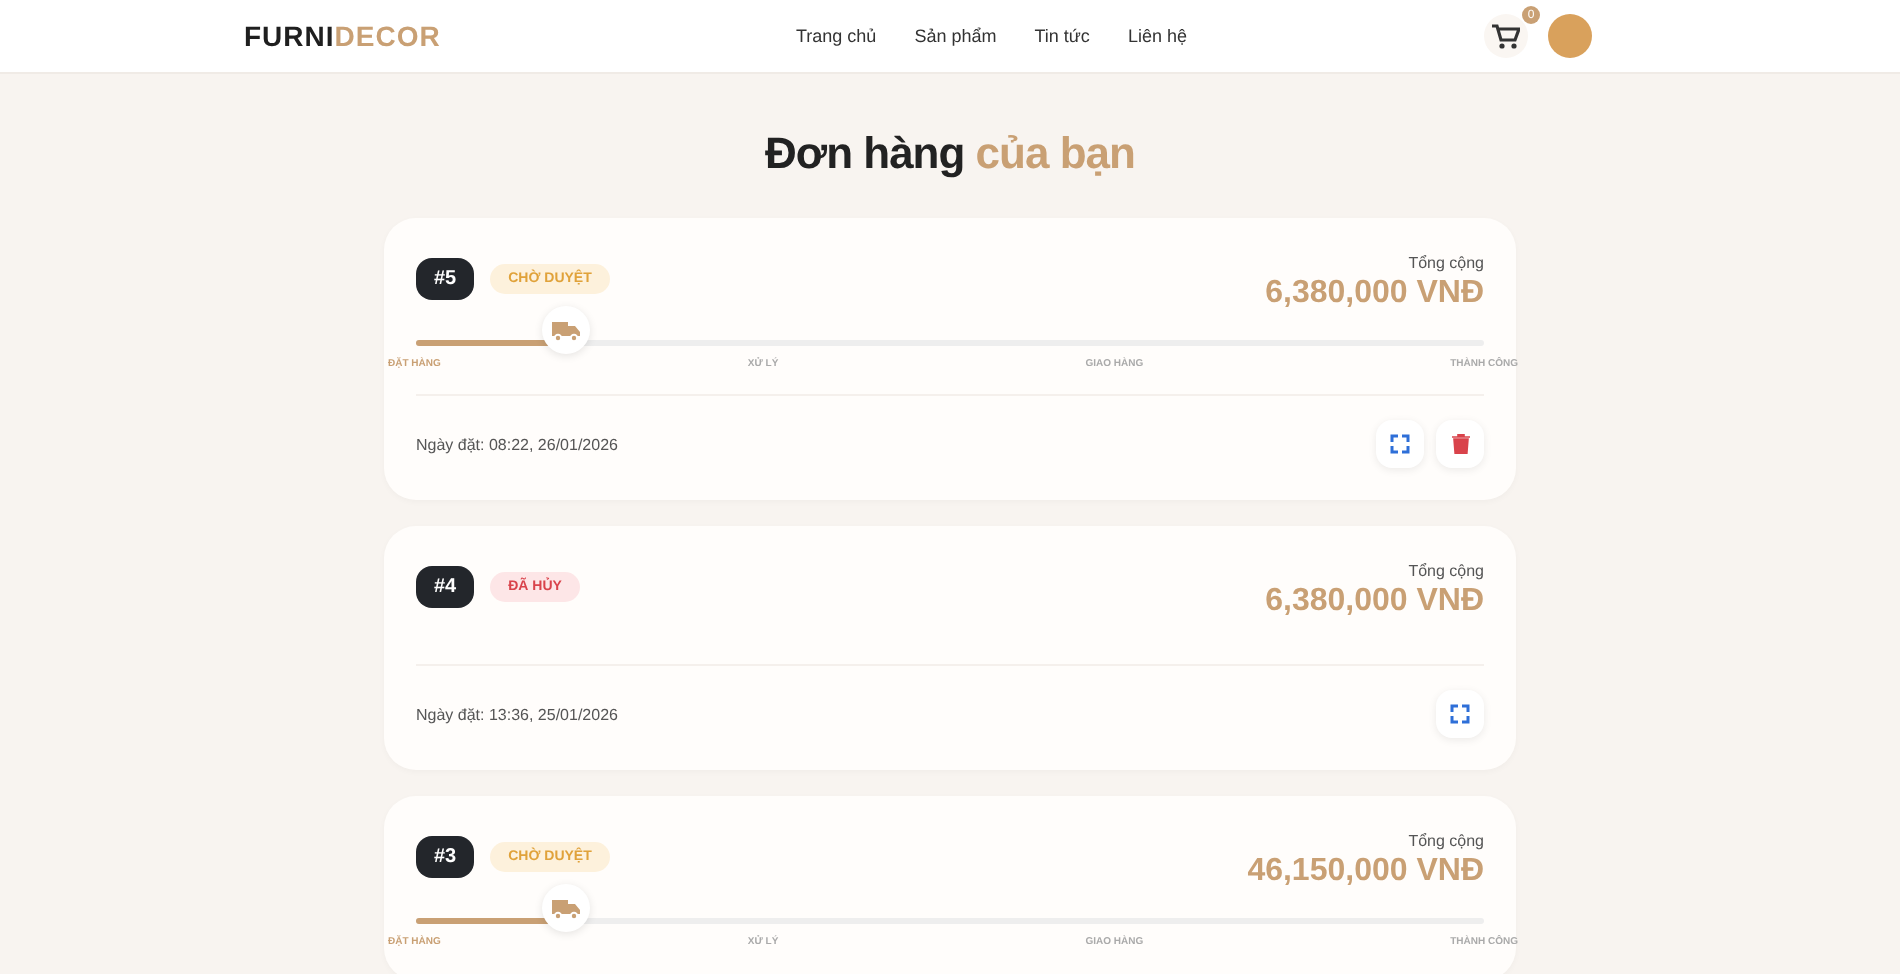  What do you see at coordinates (950, 154) in the screenshot?
I see `page-title: Đơn hàng của bạn` at bounding box center [950, 154].